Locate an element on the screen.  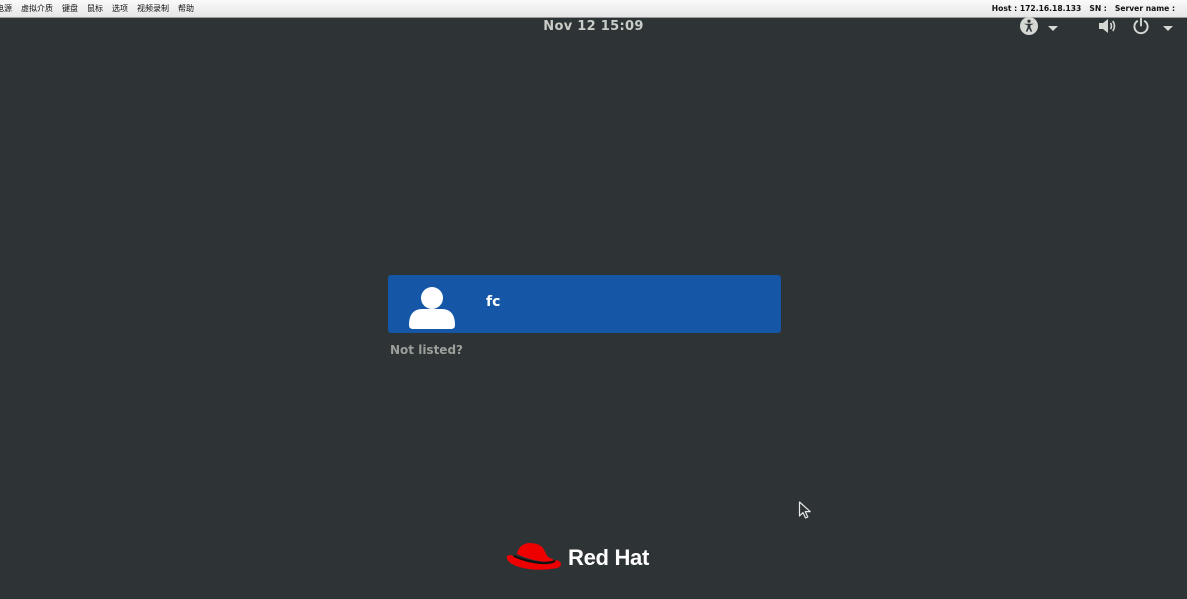
volume-icon is located at coordinates (1108, 28).